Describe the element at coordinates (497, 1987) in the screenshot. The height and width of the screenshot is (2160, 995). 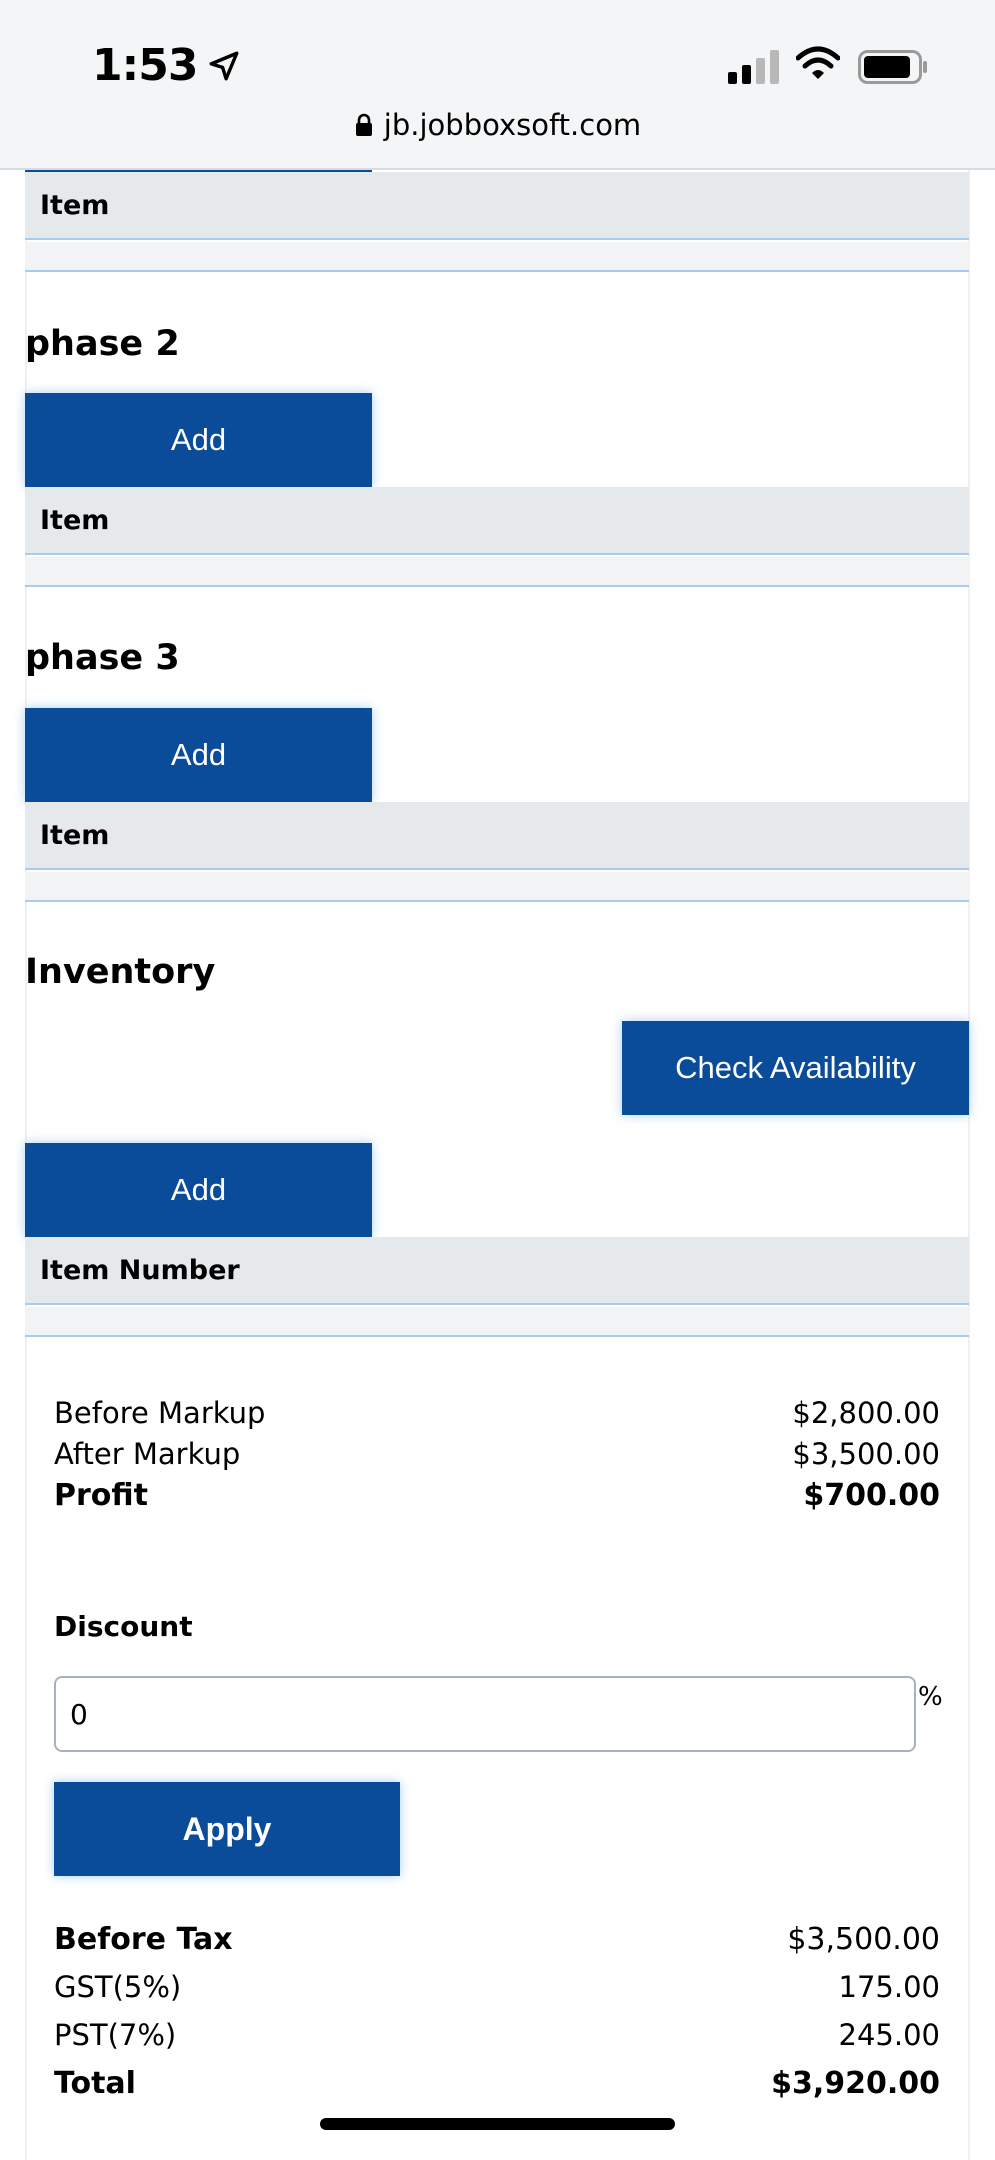
I see `gst-row: GST(5%) 175.00` at that location.